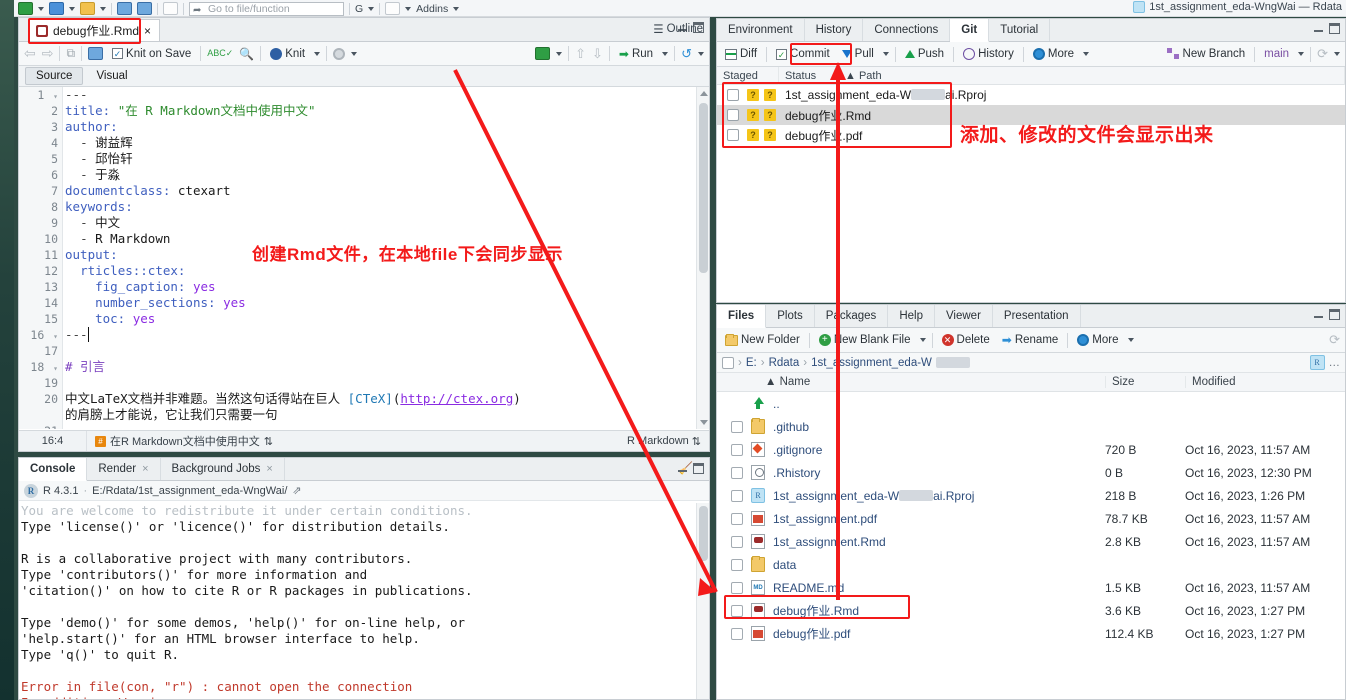 This screenshot has width=1346, height=700. Describe the element at coordinates (702, 601) in the screenshot. I see `console-scrollbar` at that location.